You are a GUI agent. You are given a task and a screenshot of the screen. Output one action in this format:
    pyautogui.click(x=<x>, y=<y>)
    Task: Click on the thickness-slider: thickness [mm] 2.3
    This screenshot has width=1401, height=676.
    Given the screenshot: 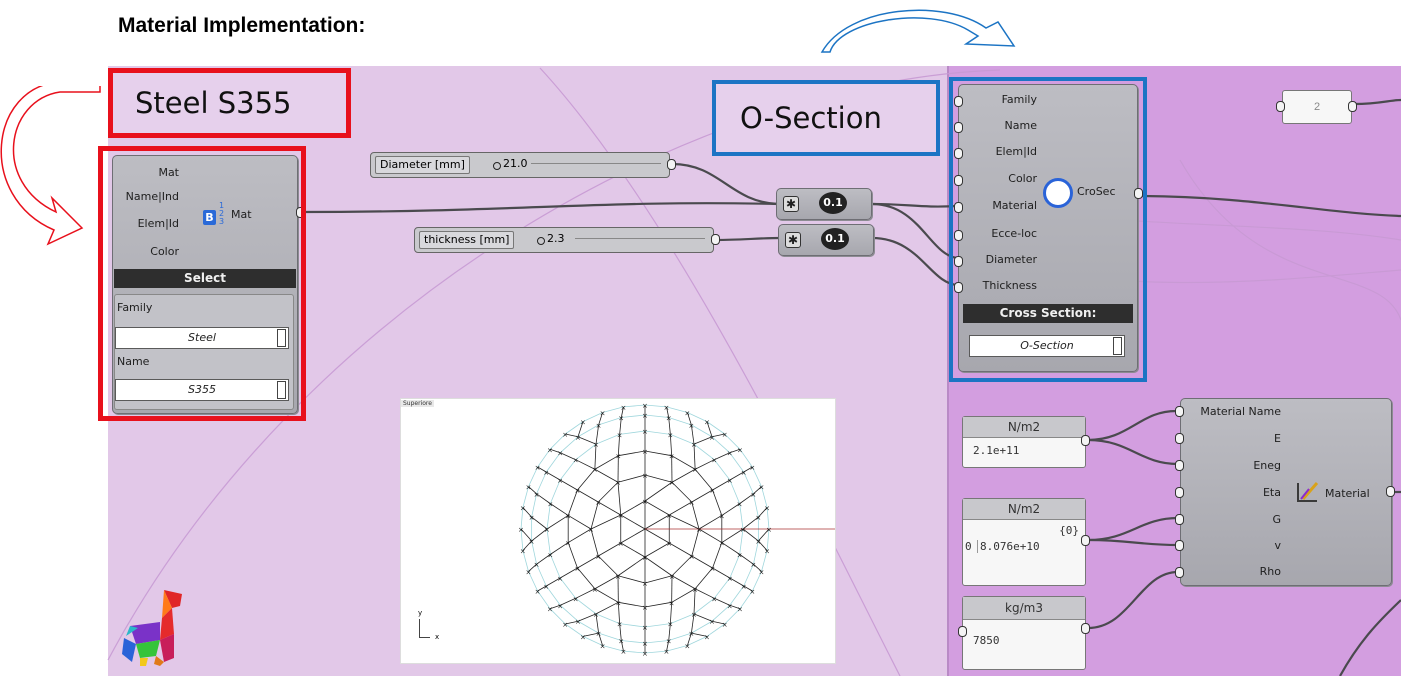 What is the action you would take?
    pyautogui.click(x=564, y=240)
    